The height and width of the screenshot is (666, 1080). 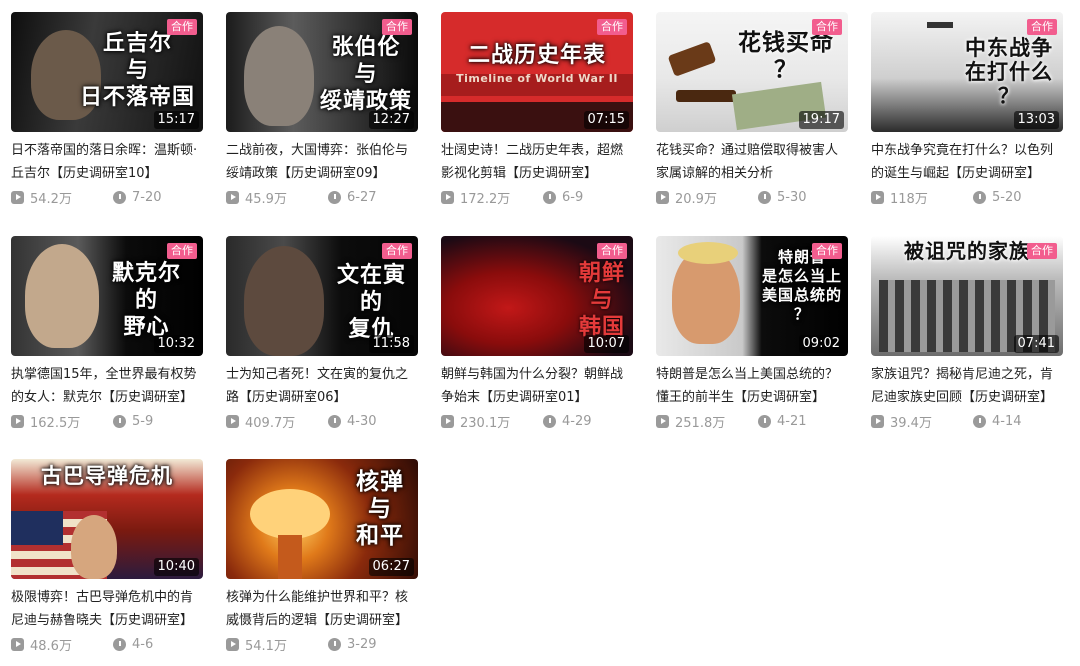 I want to click on upload-date: 4-30, so click(x=362, y=421).